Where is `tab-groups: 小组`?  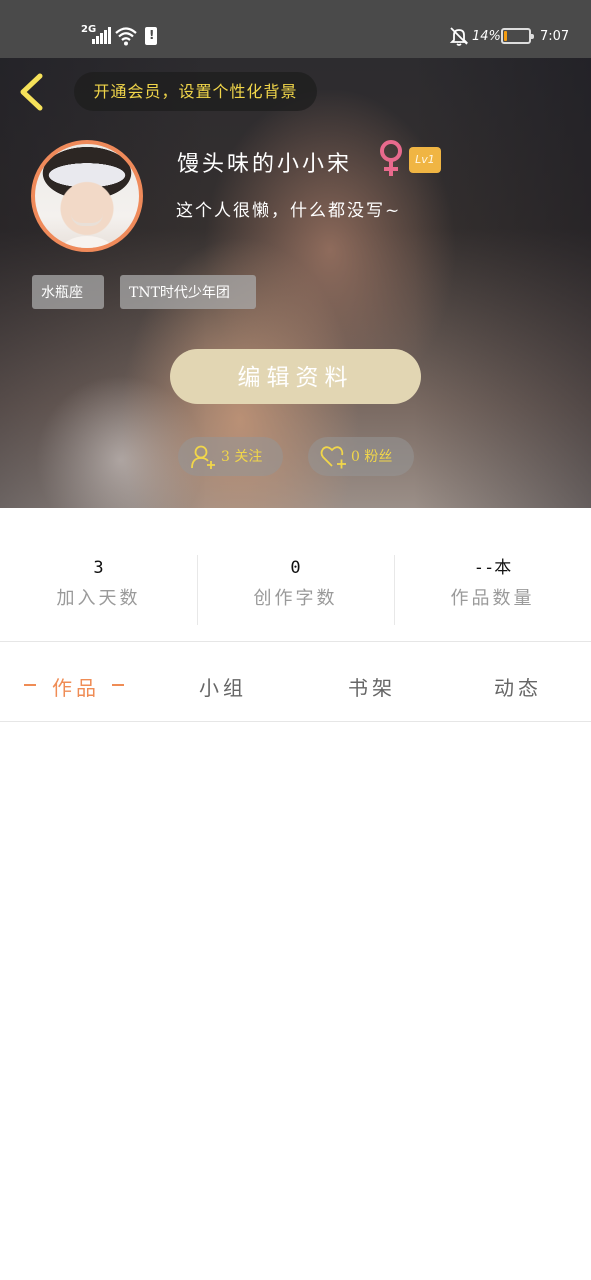
tab-groups: 小组 is located at coordinates (223, 686).